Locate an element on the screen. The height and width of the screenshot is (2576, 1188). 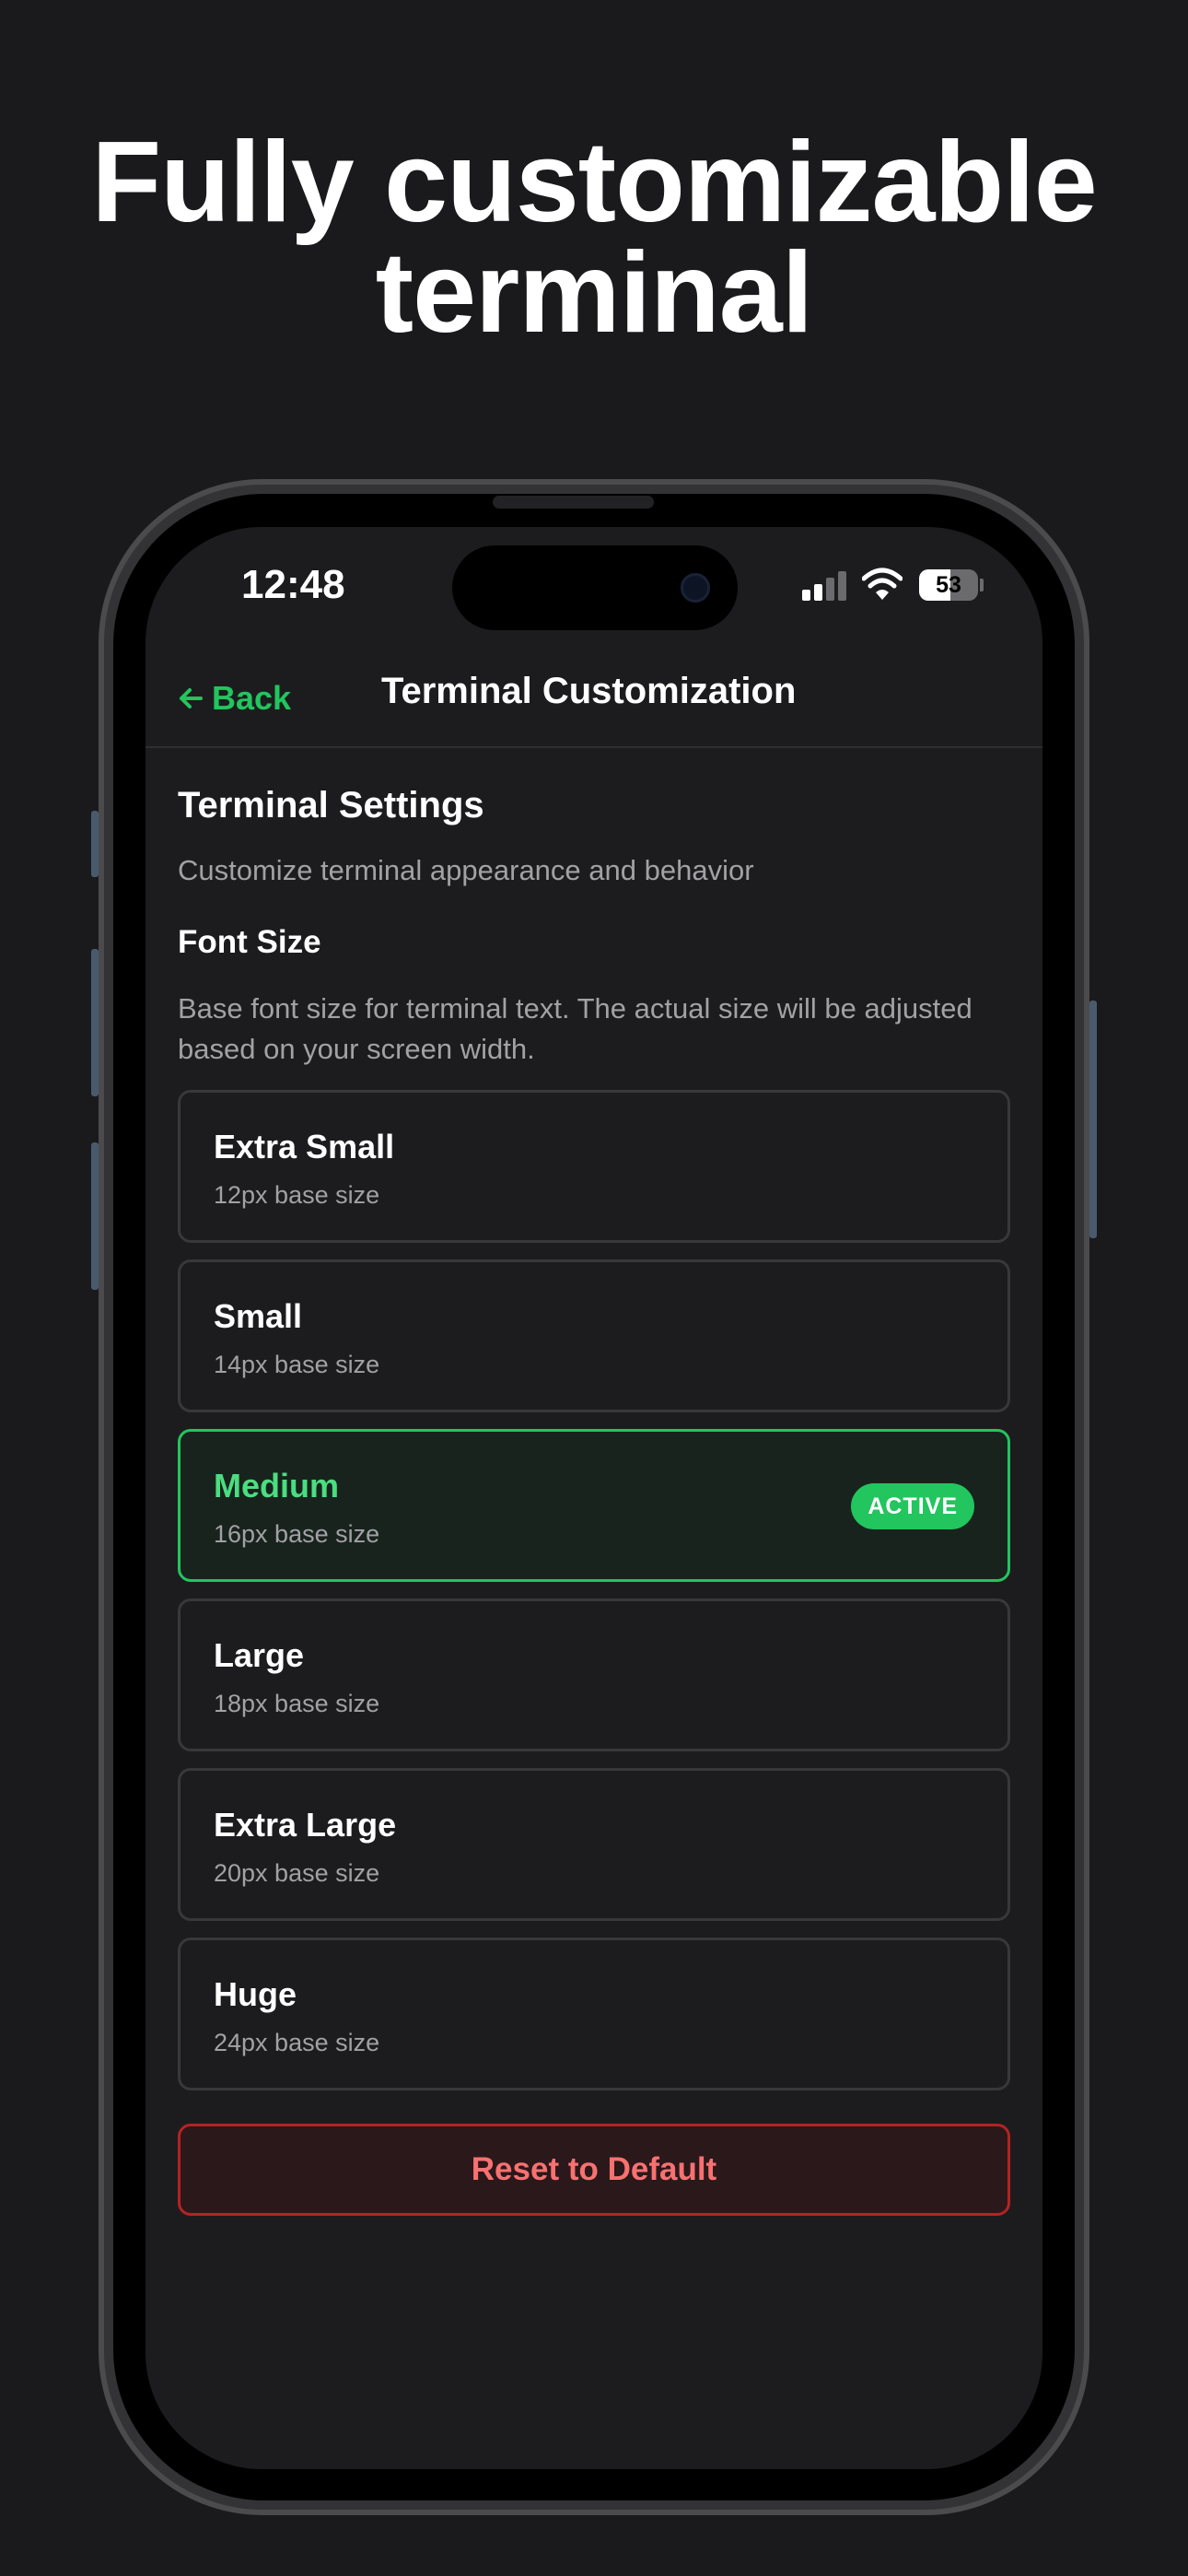
option-description: 24px base size is located at coordinates (297, 2043).